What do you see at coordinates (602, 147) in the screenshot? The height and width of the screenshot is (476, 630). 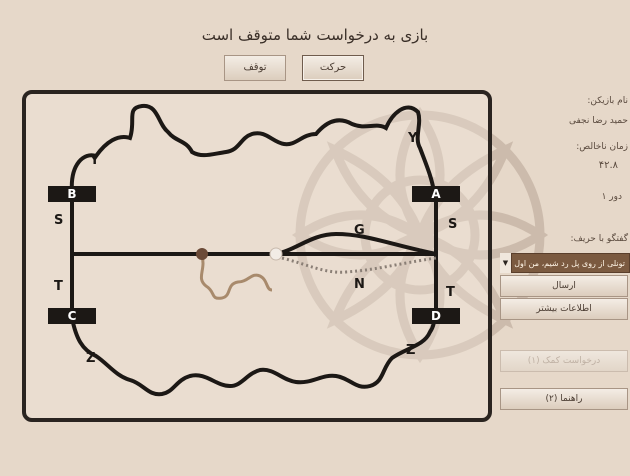 I see `time-label: زمان ناخالص:` at bounding box center [602, 147].